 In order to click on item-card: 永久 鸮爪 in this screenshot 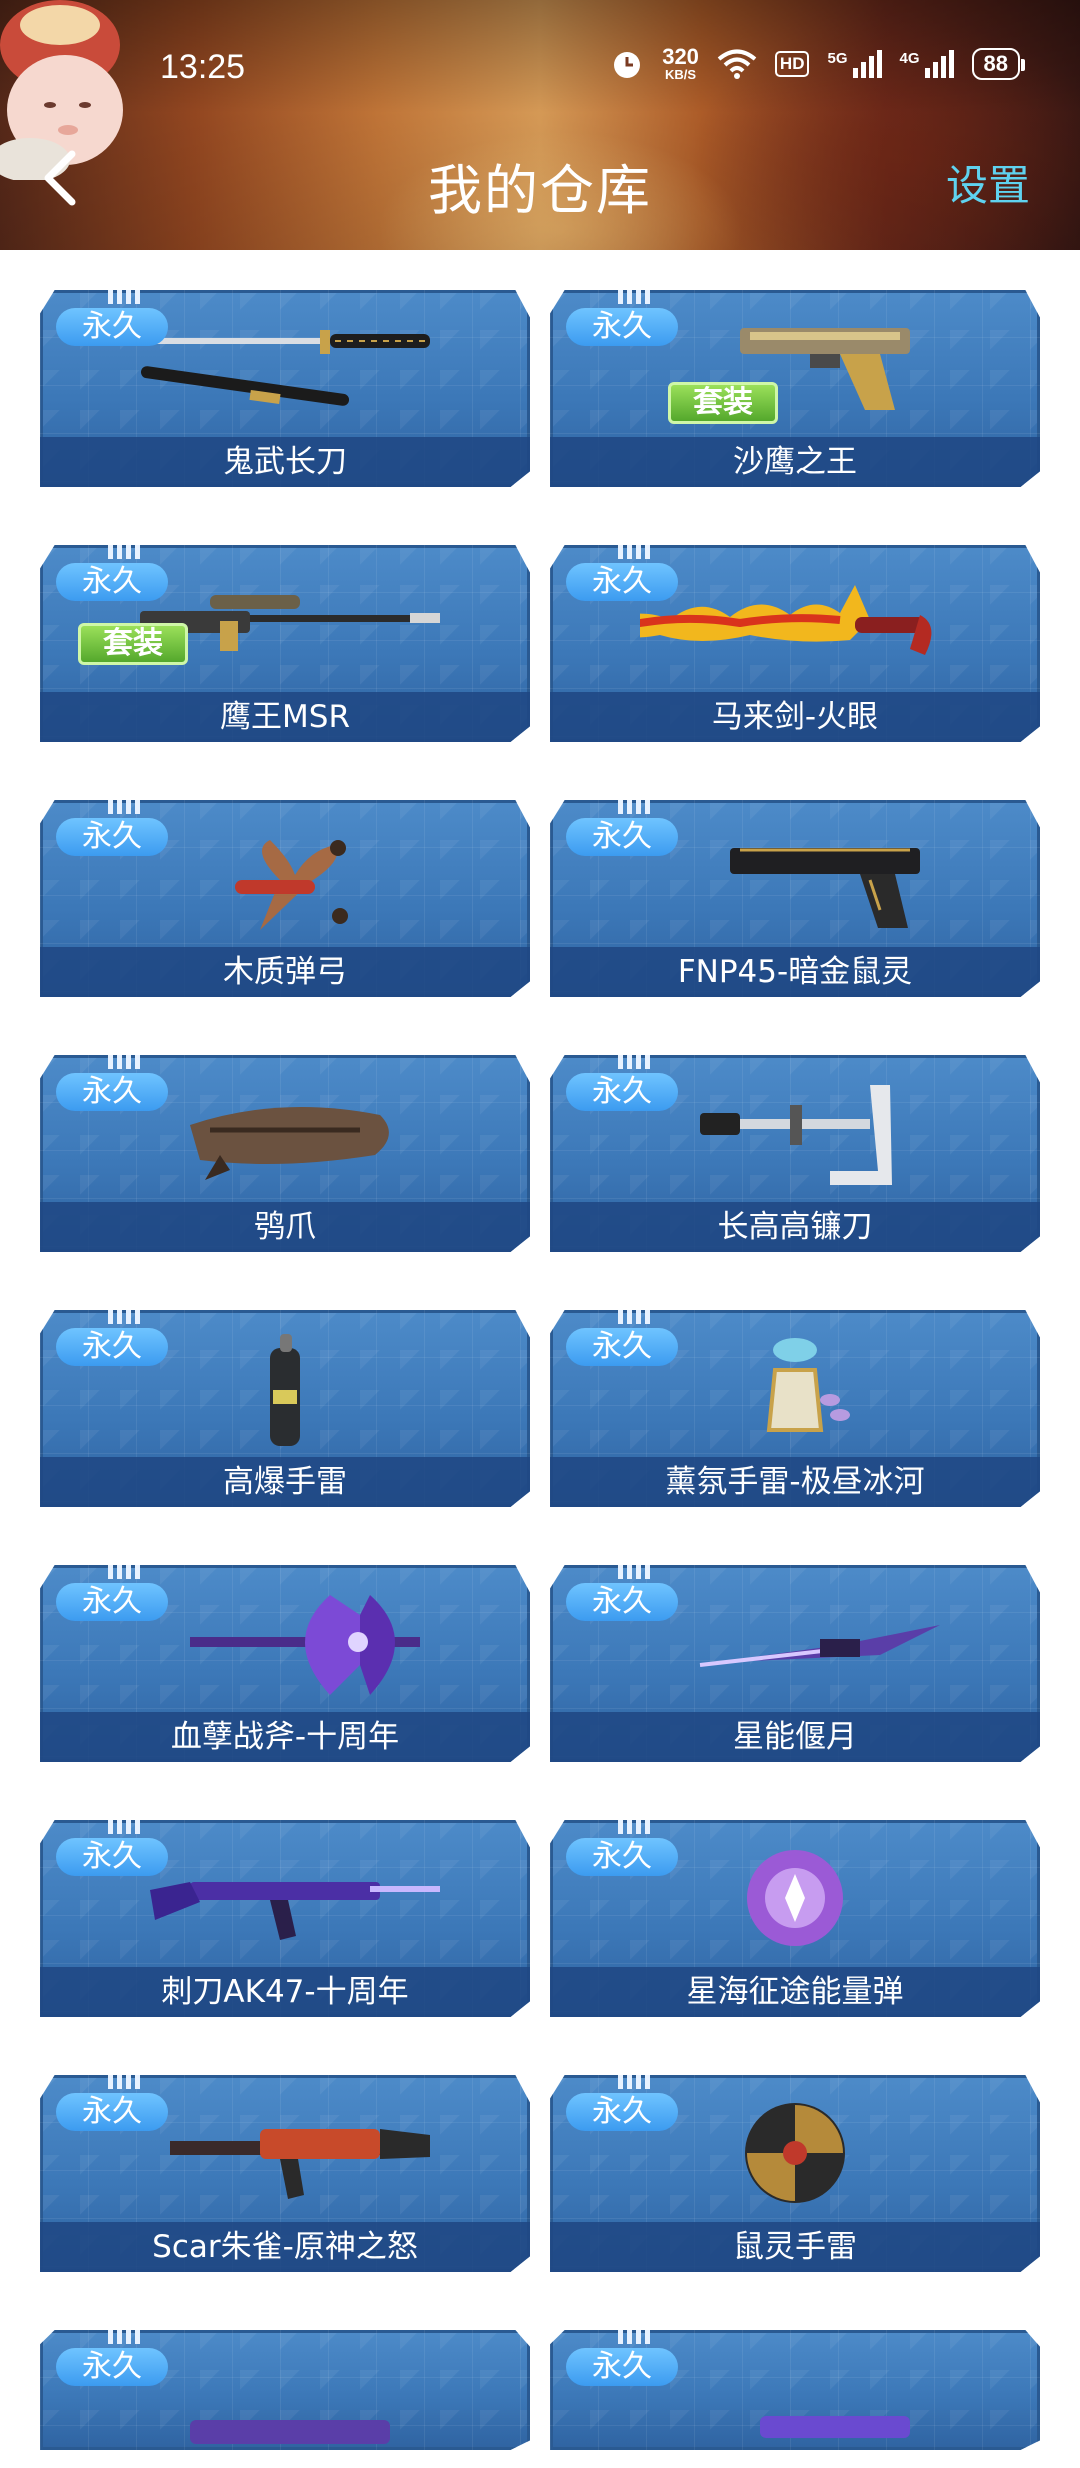, I will do `click(285, 1153)`.